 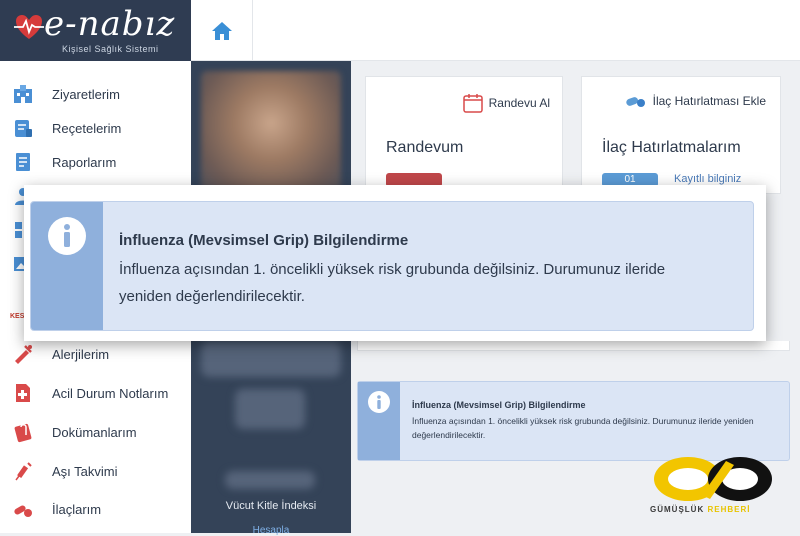 I want to click on sidebar-item-label: Reçetelerim, so click(x=87, y=128).